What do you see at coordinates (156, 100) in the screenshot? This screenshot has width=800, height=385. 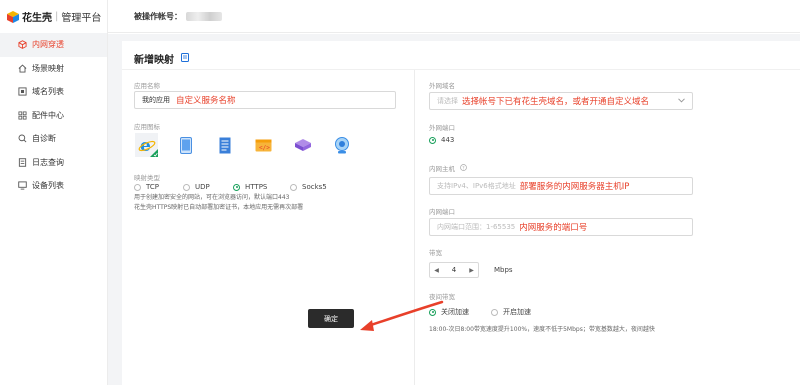 I see `app-name-value: 我的应用` at bounding box center [156, 100].